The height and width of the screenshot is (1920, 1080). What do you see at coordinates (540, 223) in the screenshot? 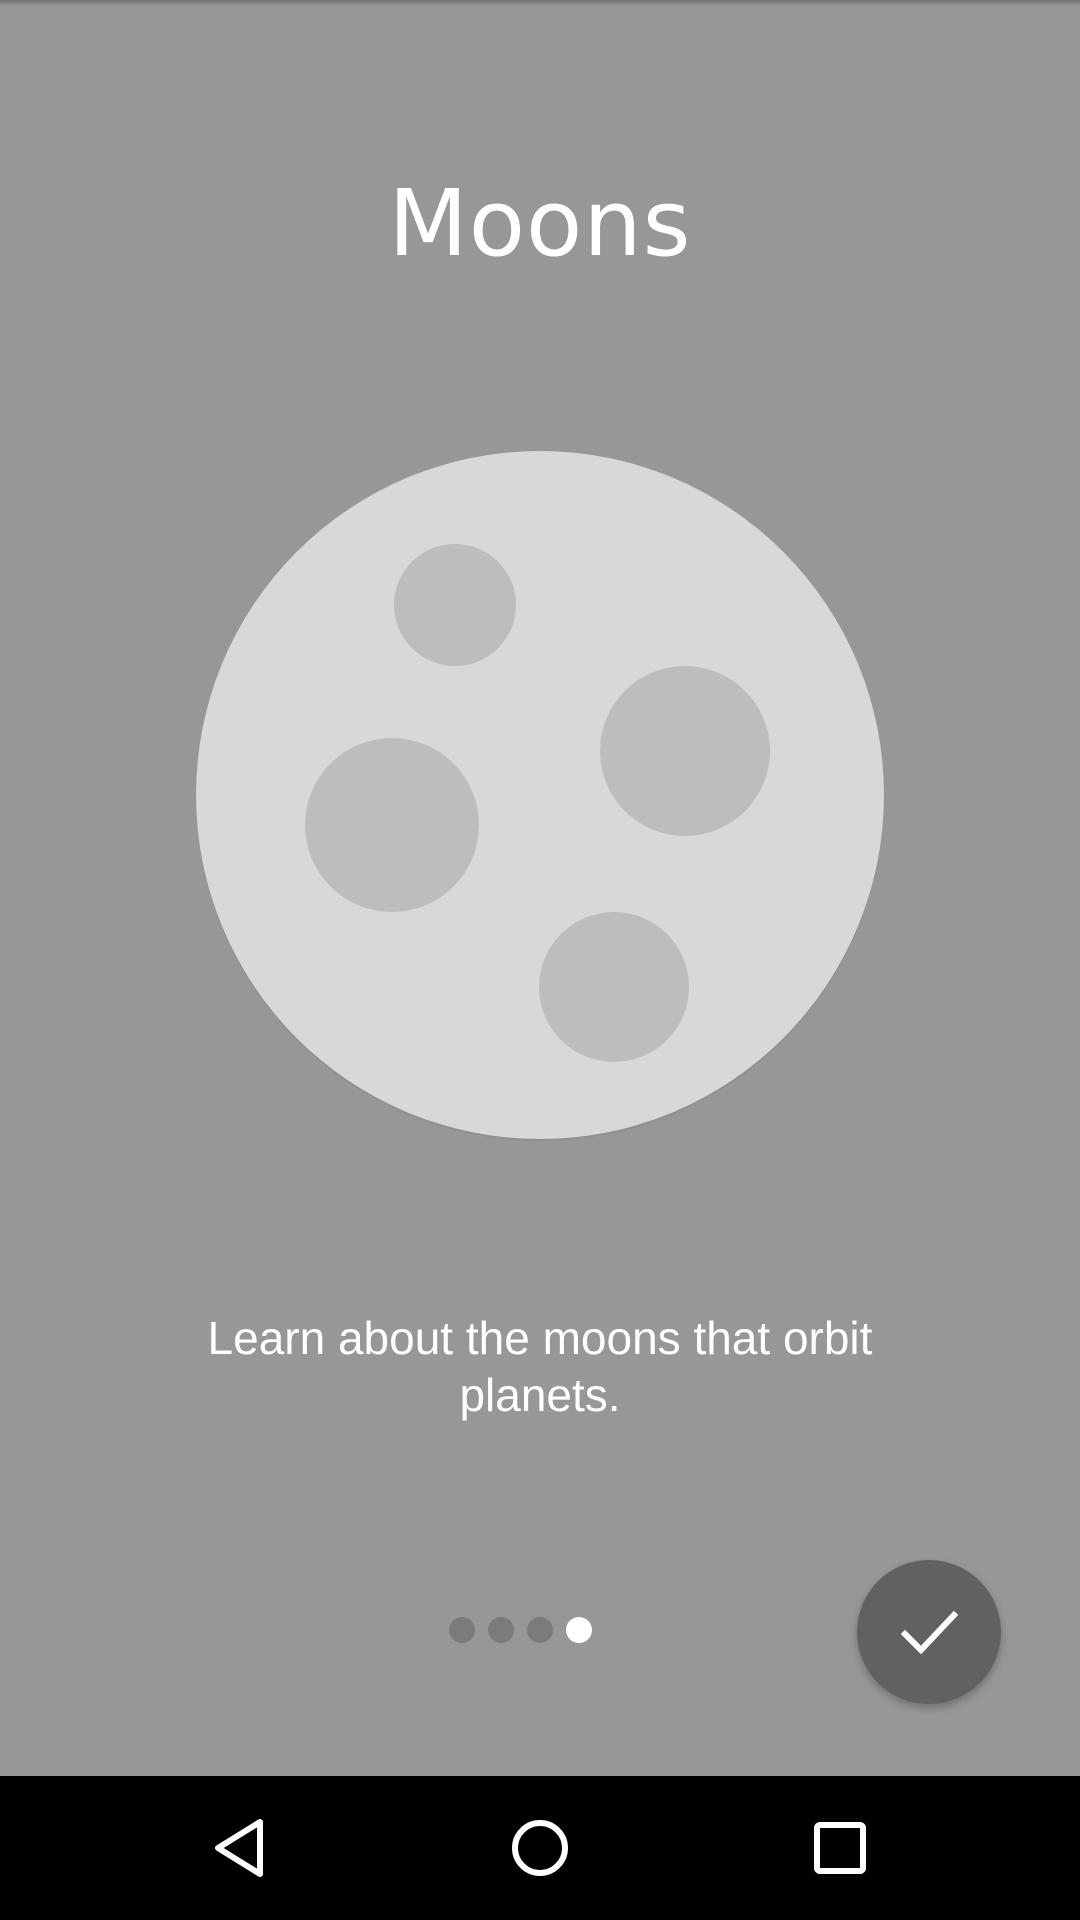
I see `page-title: Moons` at bounding box center [540, 223].